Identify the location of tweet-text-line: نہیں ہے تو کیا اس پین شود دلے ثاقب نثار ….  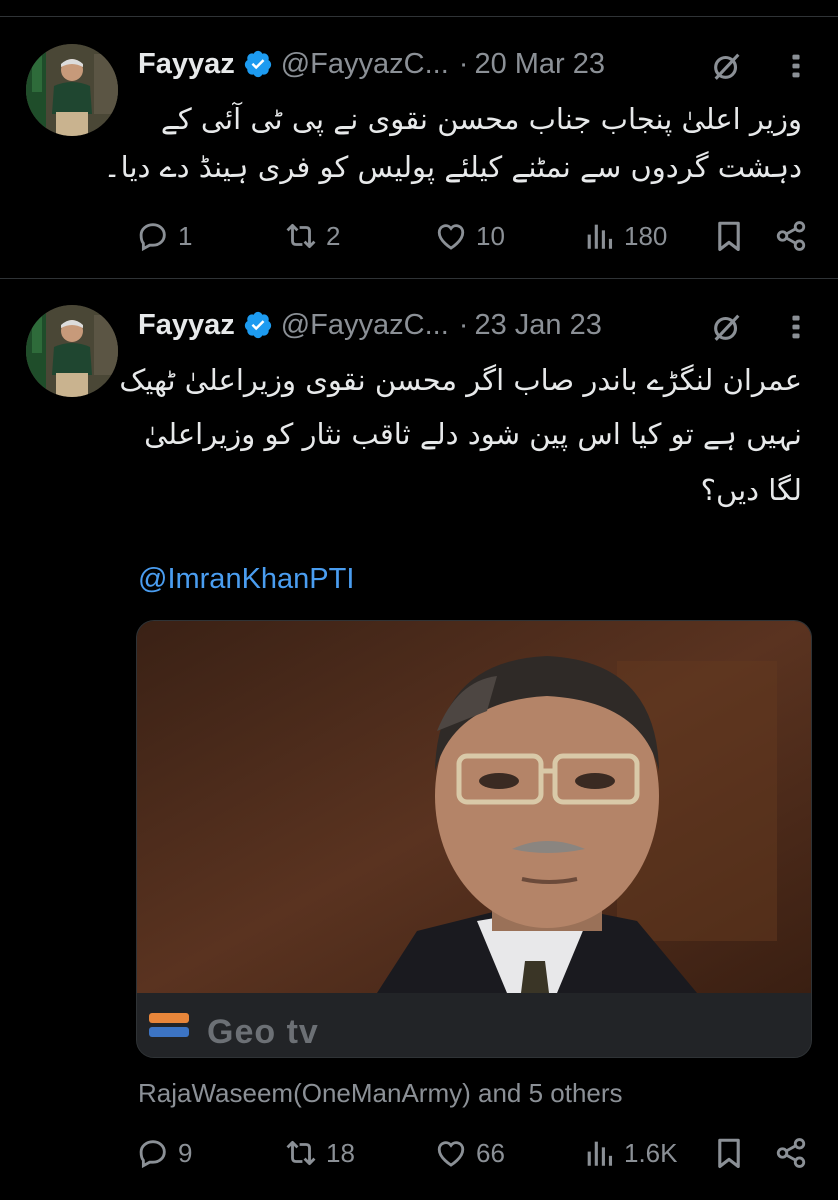
(473, 434).